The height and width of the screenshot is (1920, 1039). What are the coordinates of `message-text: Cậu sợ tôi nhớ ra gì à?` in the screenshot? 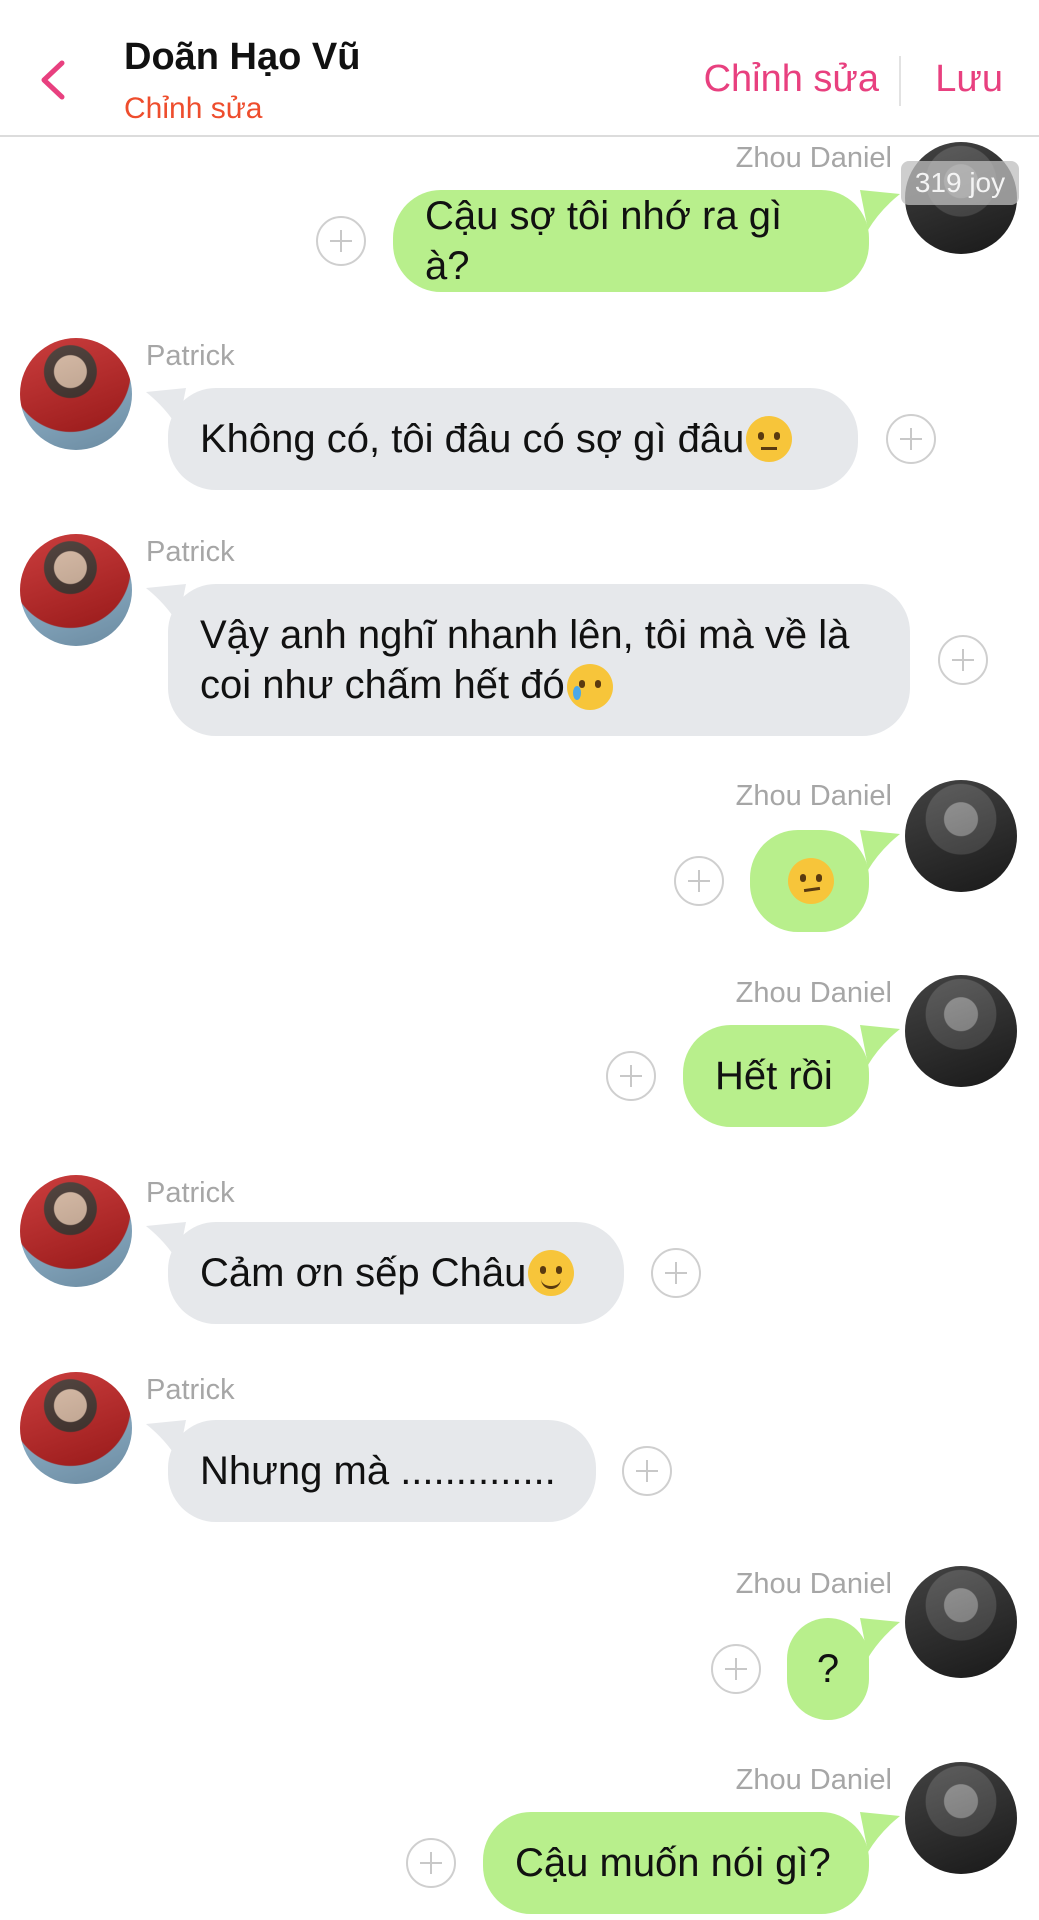 It's located at (604, 241).